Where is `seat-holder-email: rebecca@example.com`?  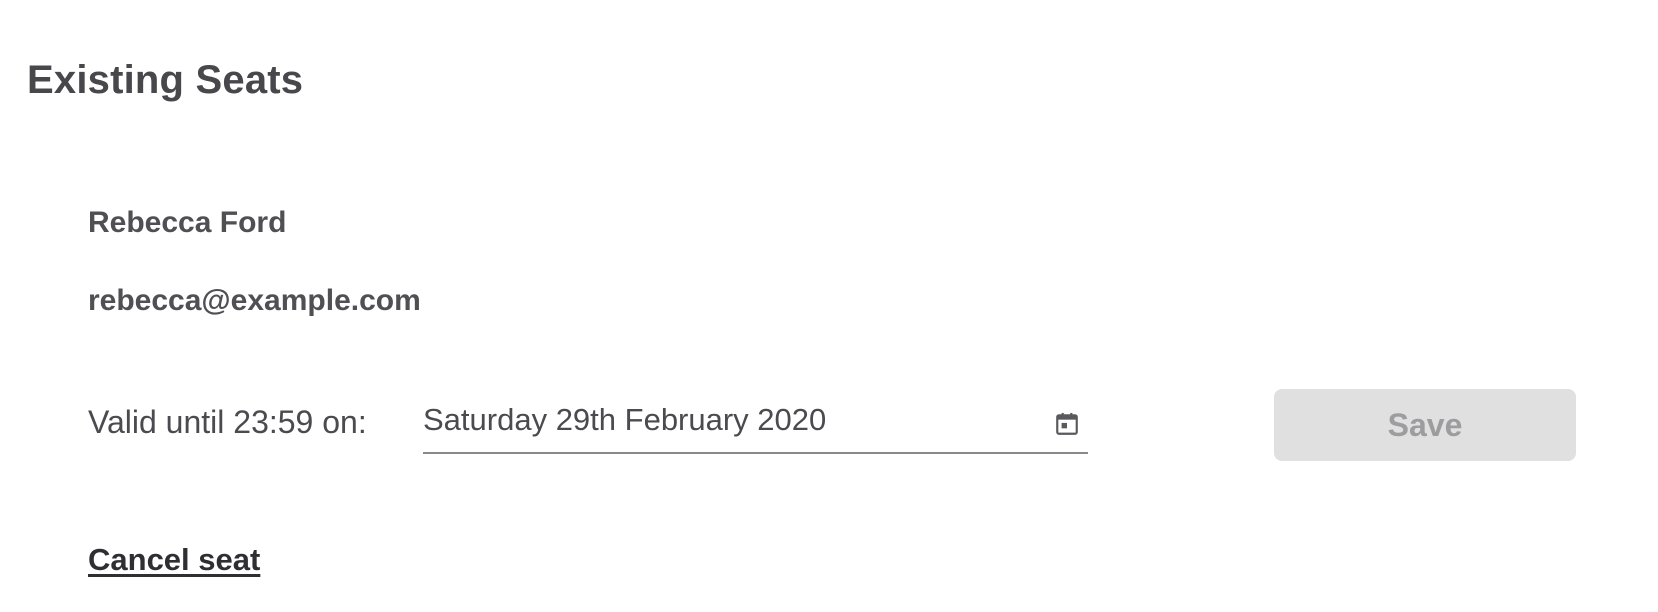
seat-holder-email: rebecca@example.com is located at coordinates (254, 300).